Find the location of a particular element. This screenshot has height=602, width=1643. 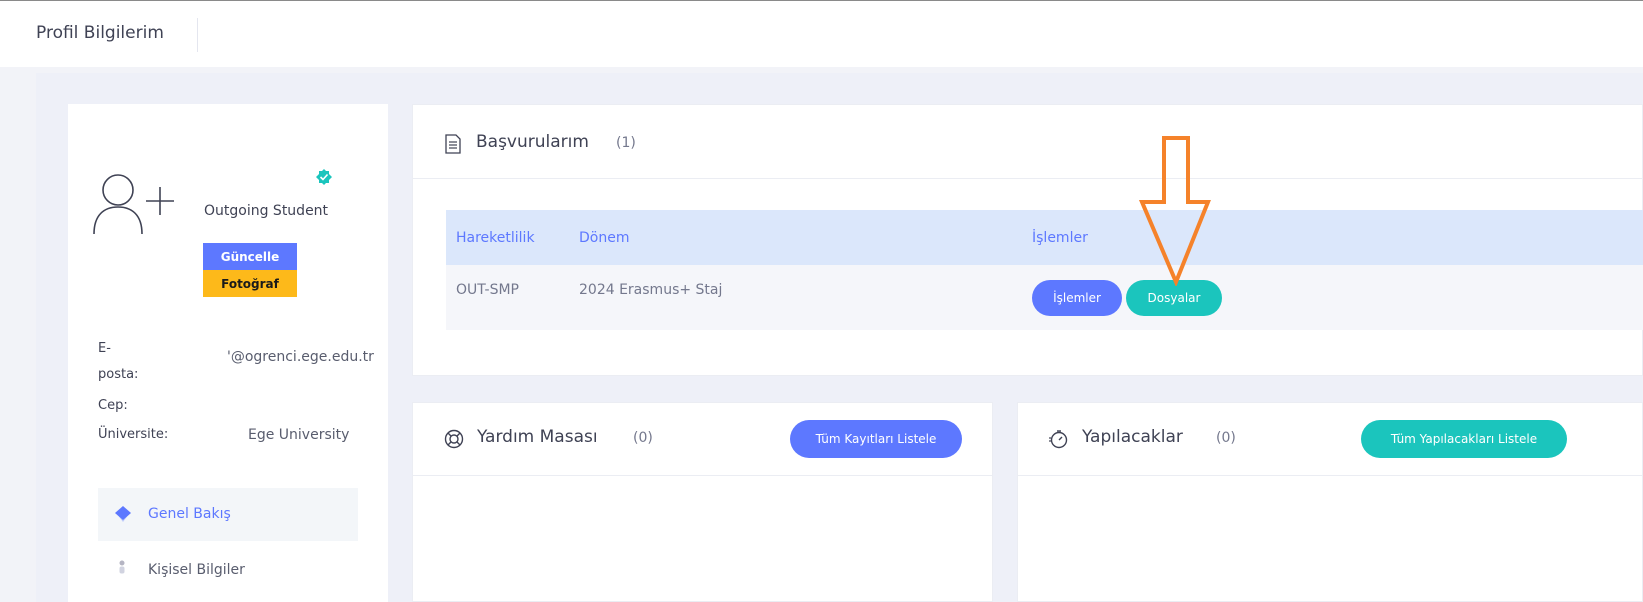

list-all-todos-button: Tüm Yapılacakları Listele is located at coordinates (1464, 439).